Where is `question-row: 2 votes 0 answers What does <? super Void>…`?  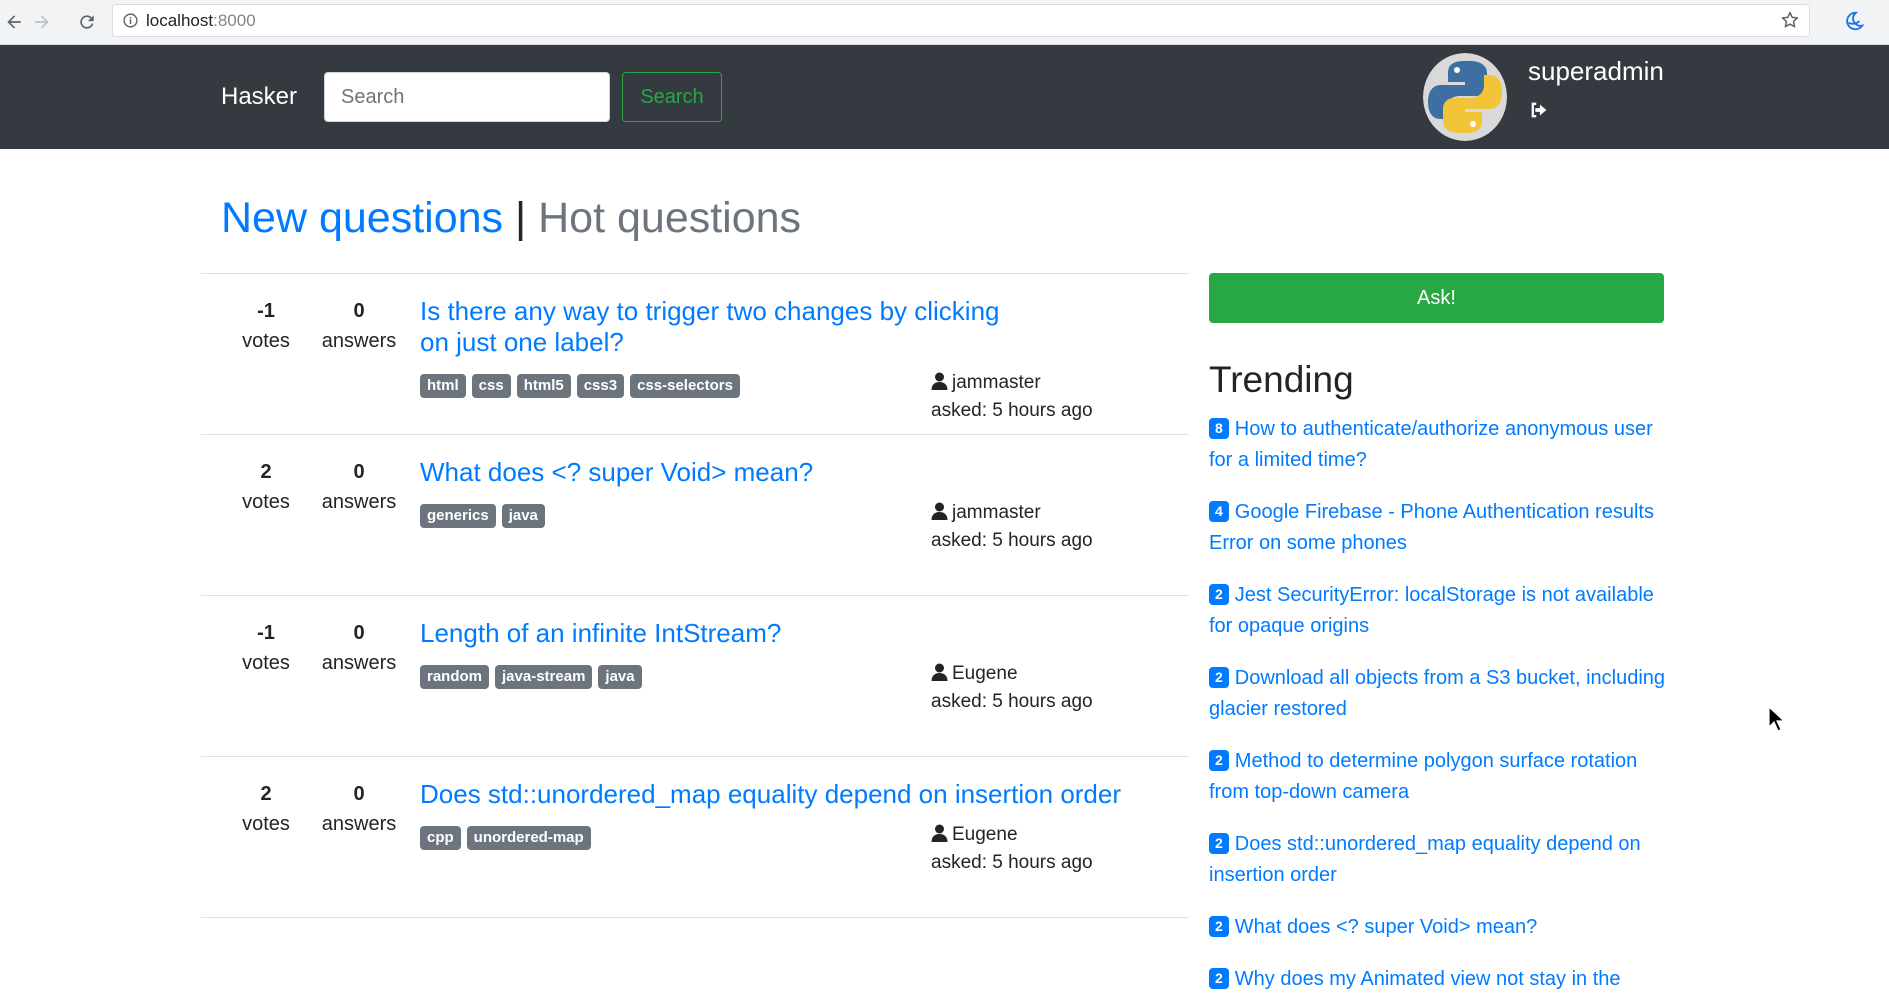 question-row: 2 votes 0 answers What does <? super Void>… is located at coordinates (695, 514).